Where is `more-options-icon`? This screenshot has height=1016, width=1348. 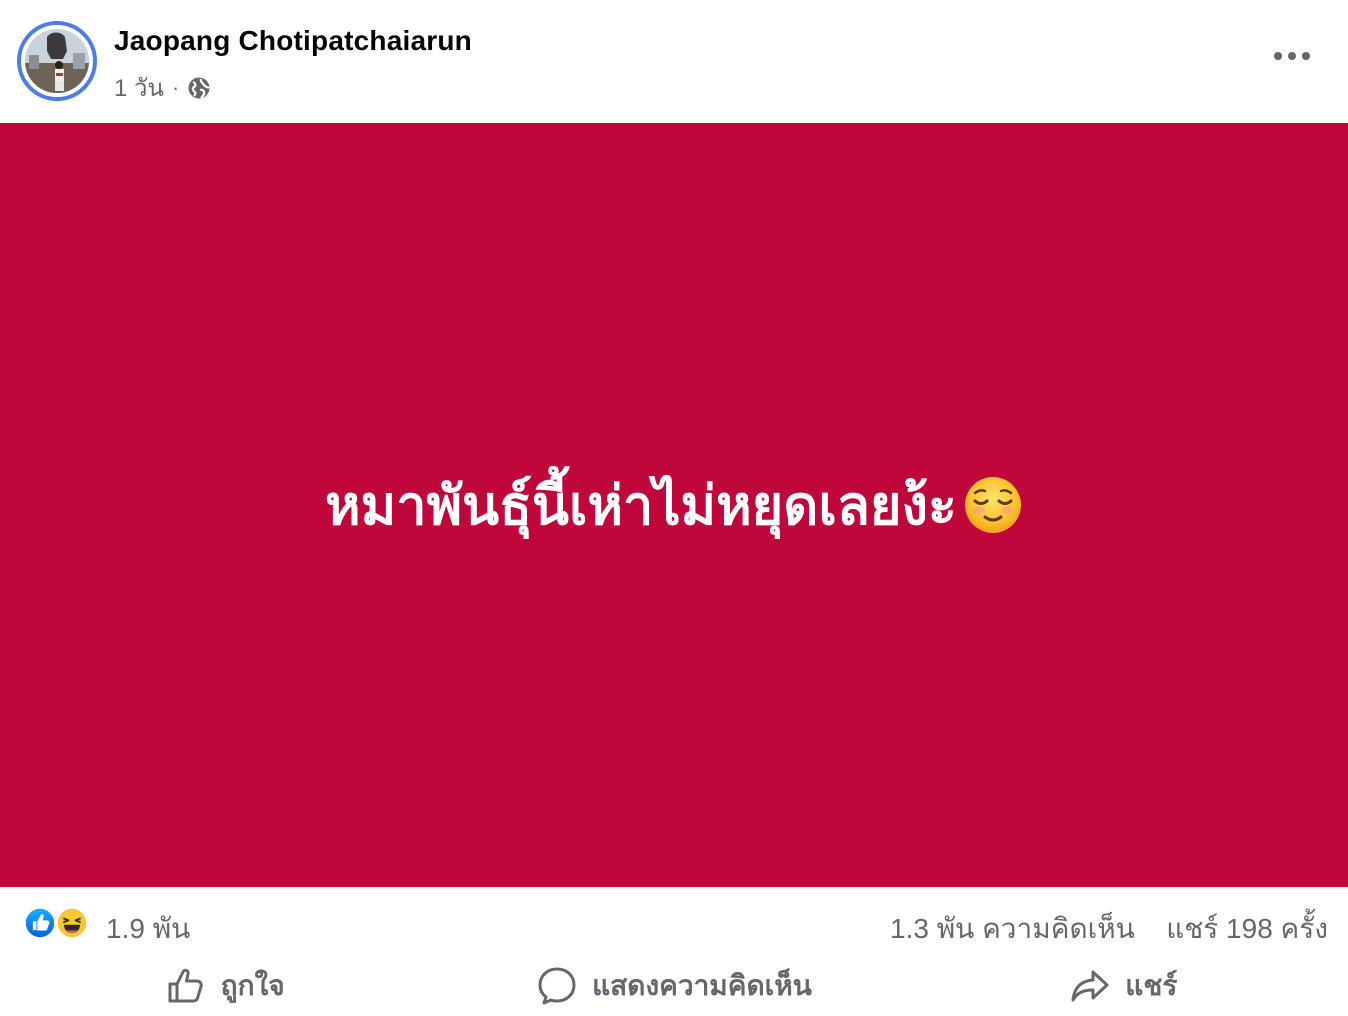 more-options-icon is located at coordinates (1292, 56).